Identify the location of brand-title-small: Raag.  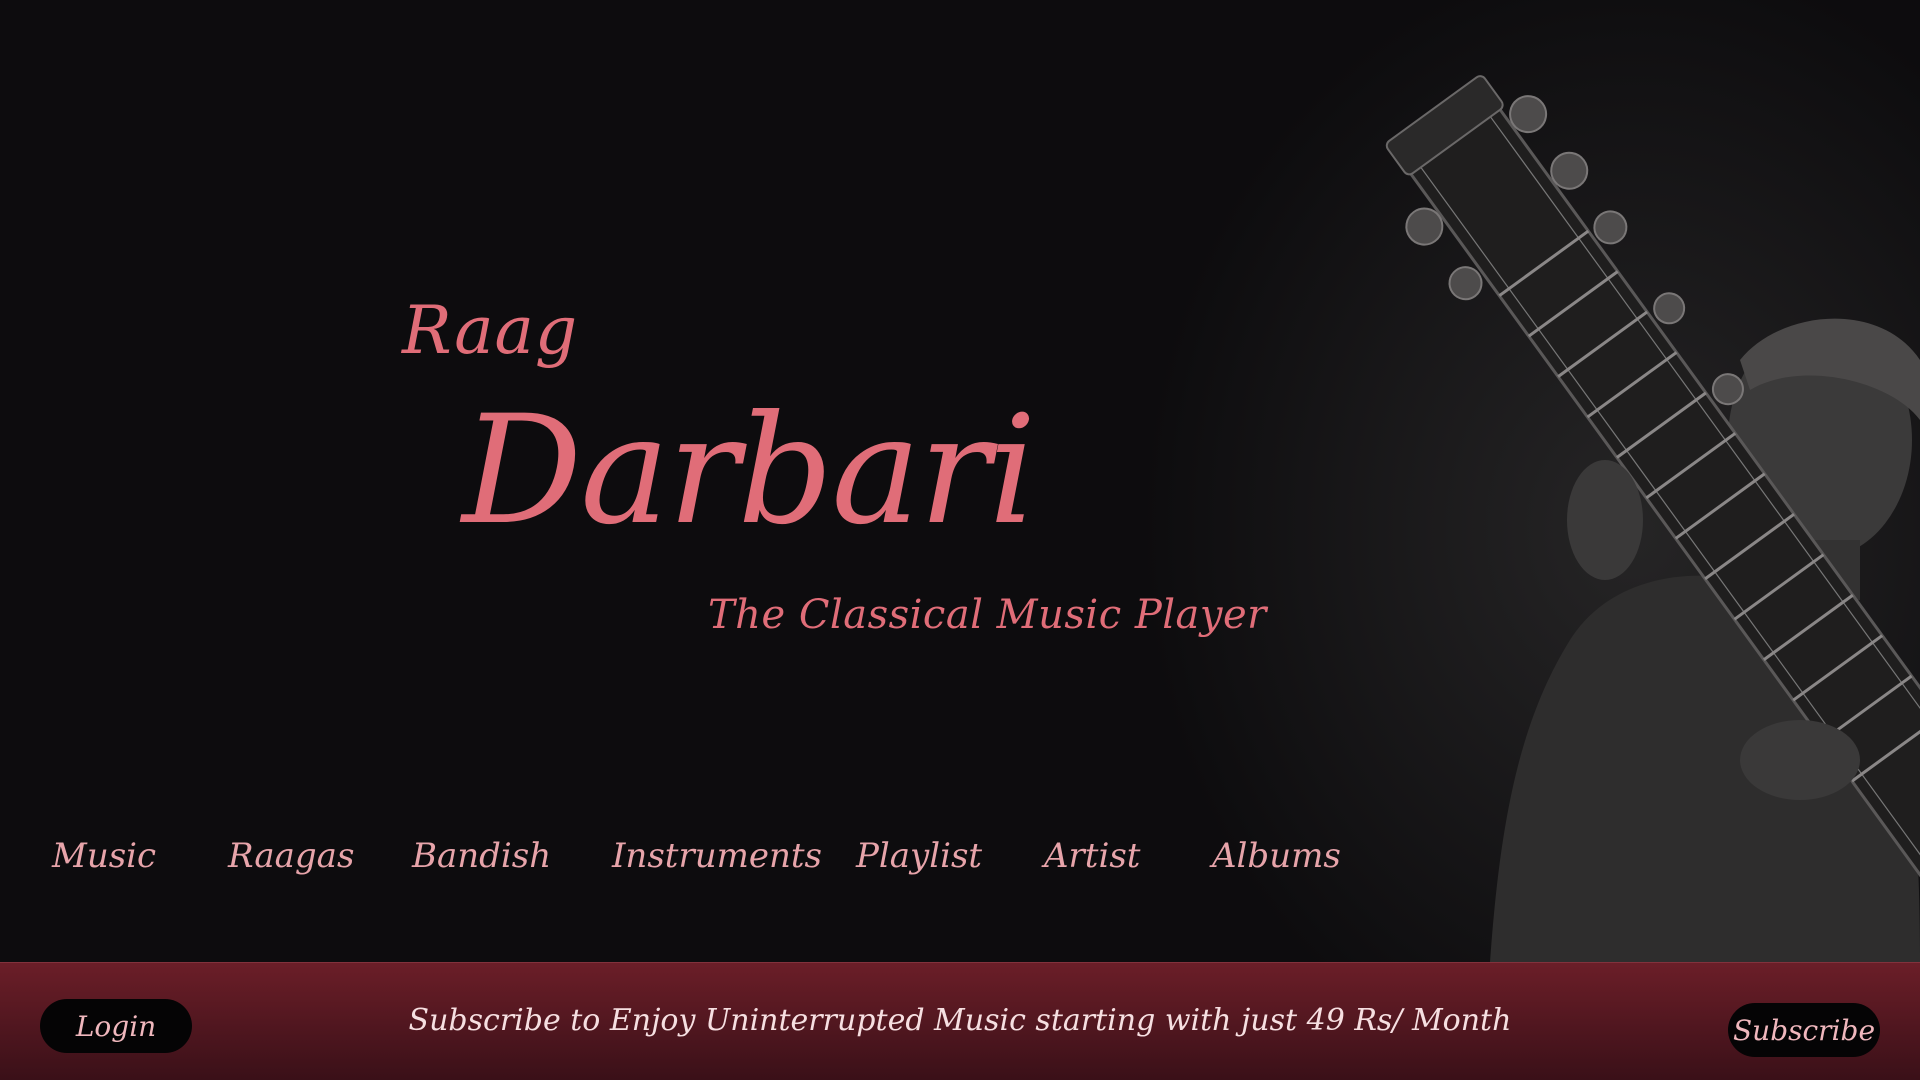
(490, 330).